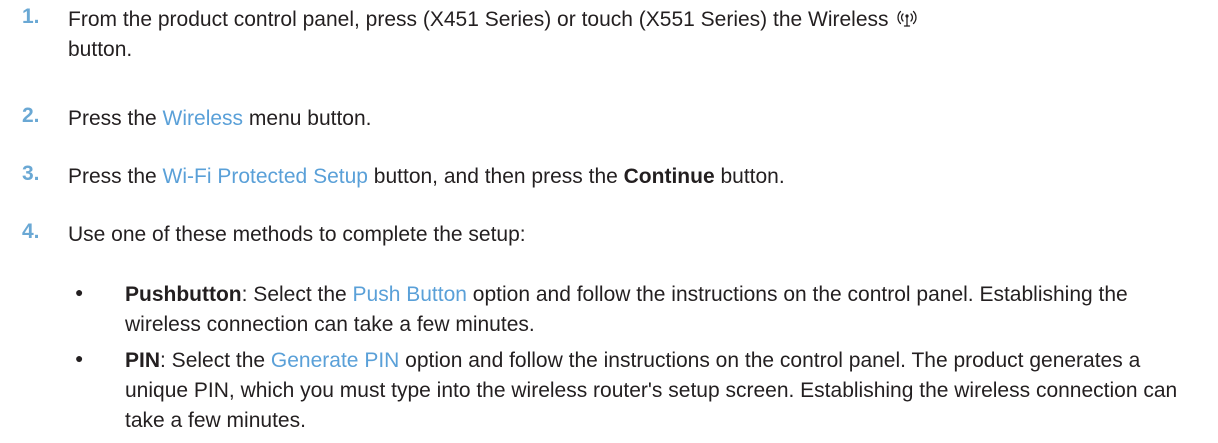 This screenshot has height=443, width=1218. I want to click on bullet-term: Pushbutton, so click(183, 294).